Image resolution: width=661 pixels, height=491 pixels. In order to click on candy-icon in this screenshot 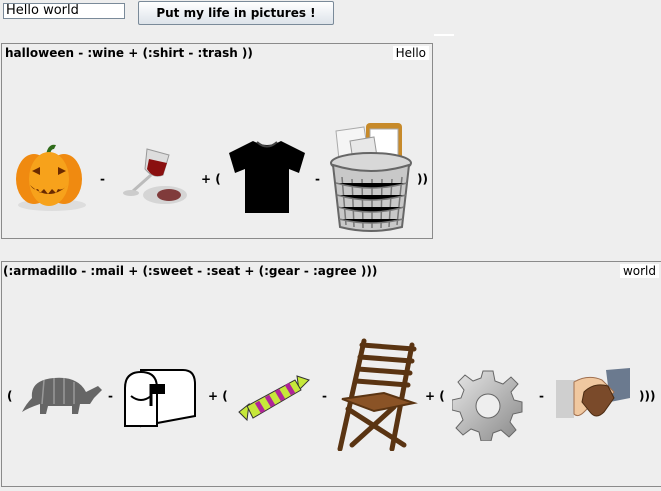, I will do `click(274, 398)`.